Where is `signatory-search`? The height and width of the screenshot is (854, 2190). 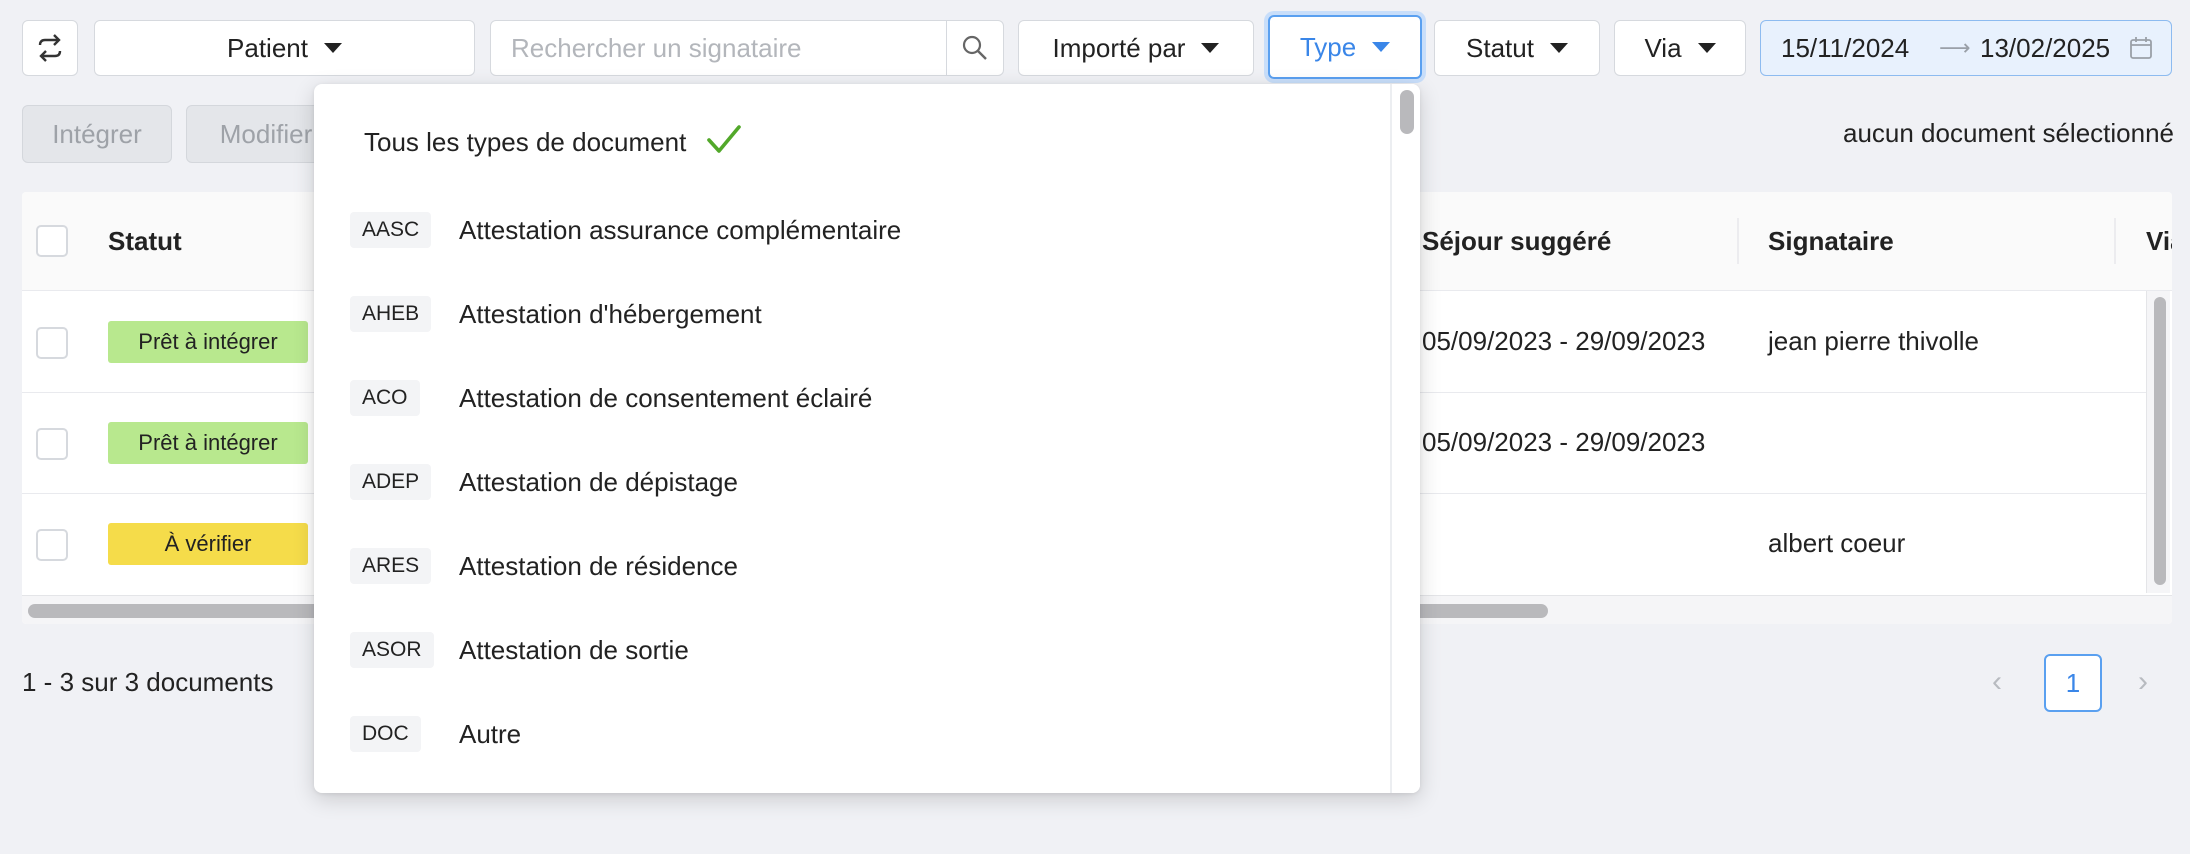
signatory-search is located at coordinates (747, 48).